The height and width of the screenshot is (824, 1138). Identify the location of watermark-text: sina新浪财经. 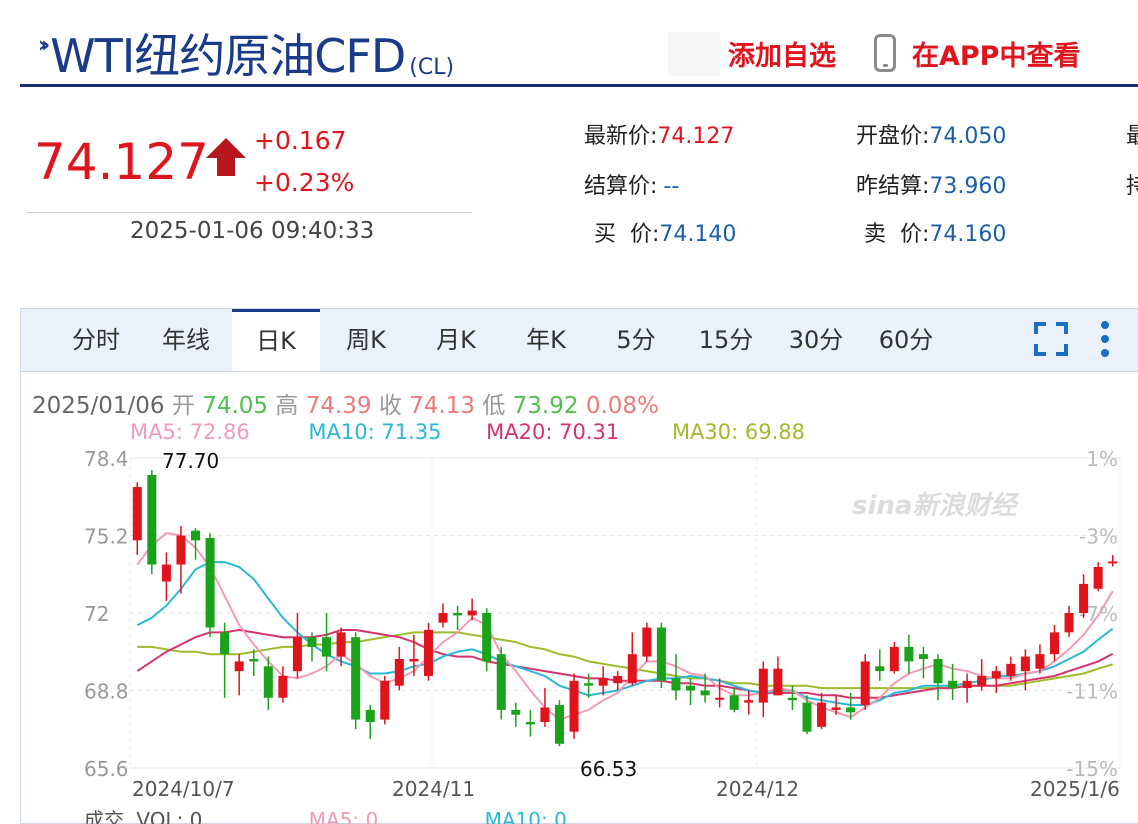
(935, 506).